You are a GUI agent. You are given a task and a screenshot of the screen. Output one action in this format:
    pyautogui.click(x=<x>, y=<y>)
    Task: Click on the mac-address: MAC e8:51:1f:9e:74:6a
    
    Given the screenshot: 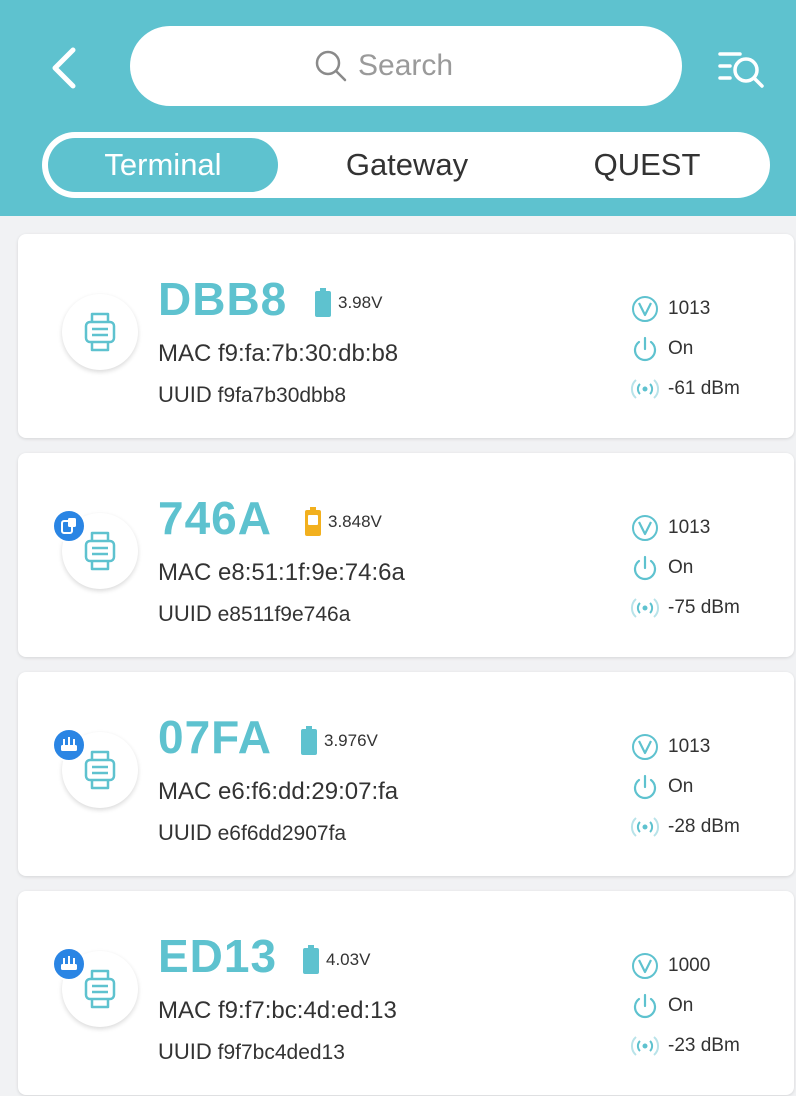 What is the action you would take?
    pyautogui.click(x=281, y=572)
    